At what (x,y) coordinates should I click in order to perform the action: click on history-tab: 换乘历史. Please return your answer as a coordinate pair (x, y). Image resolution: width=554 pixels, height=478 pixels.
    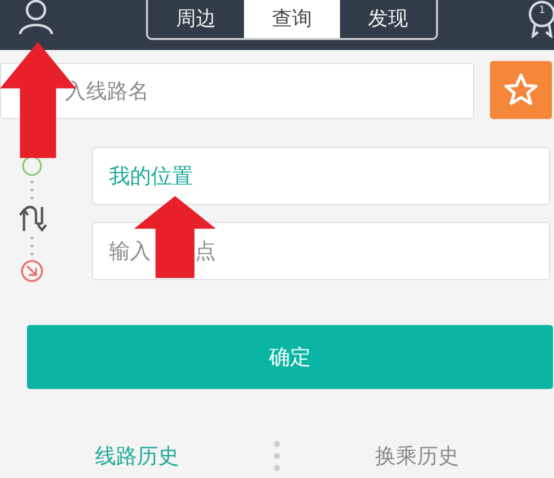
    Looking at the image, I should click on (417, 456).